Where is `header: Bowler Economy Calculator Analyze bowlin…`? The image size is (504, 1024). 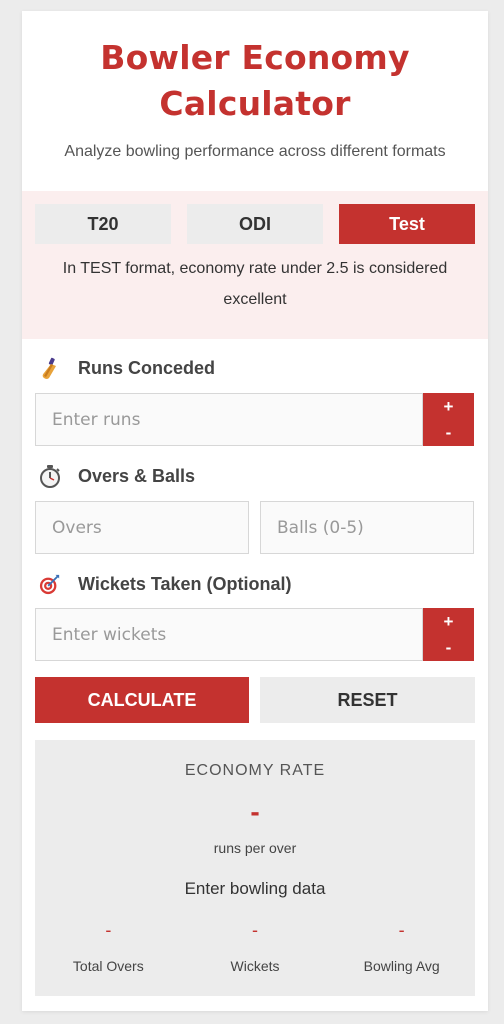
header: Bowler Economy Calculator Analyze bowlin… is located at coordinates (255, 86).